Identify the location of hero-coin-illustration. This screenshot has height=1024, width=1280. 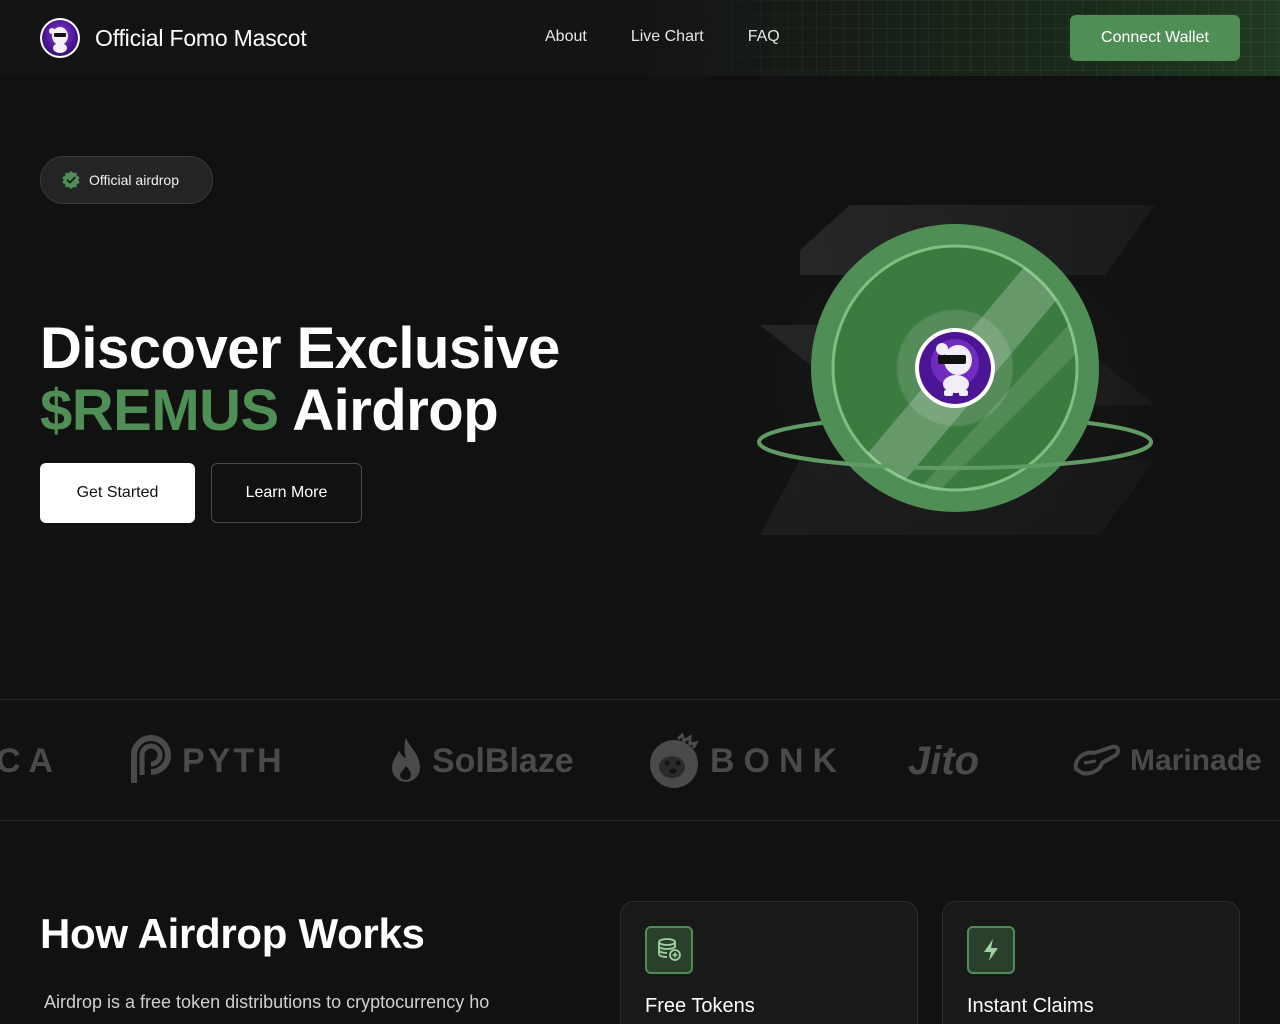
(955, 380).